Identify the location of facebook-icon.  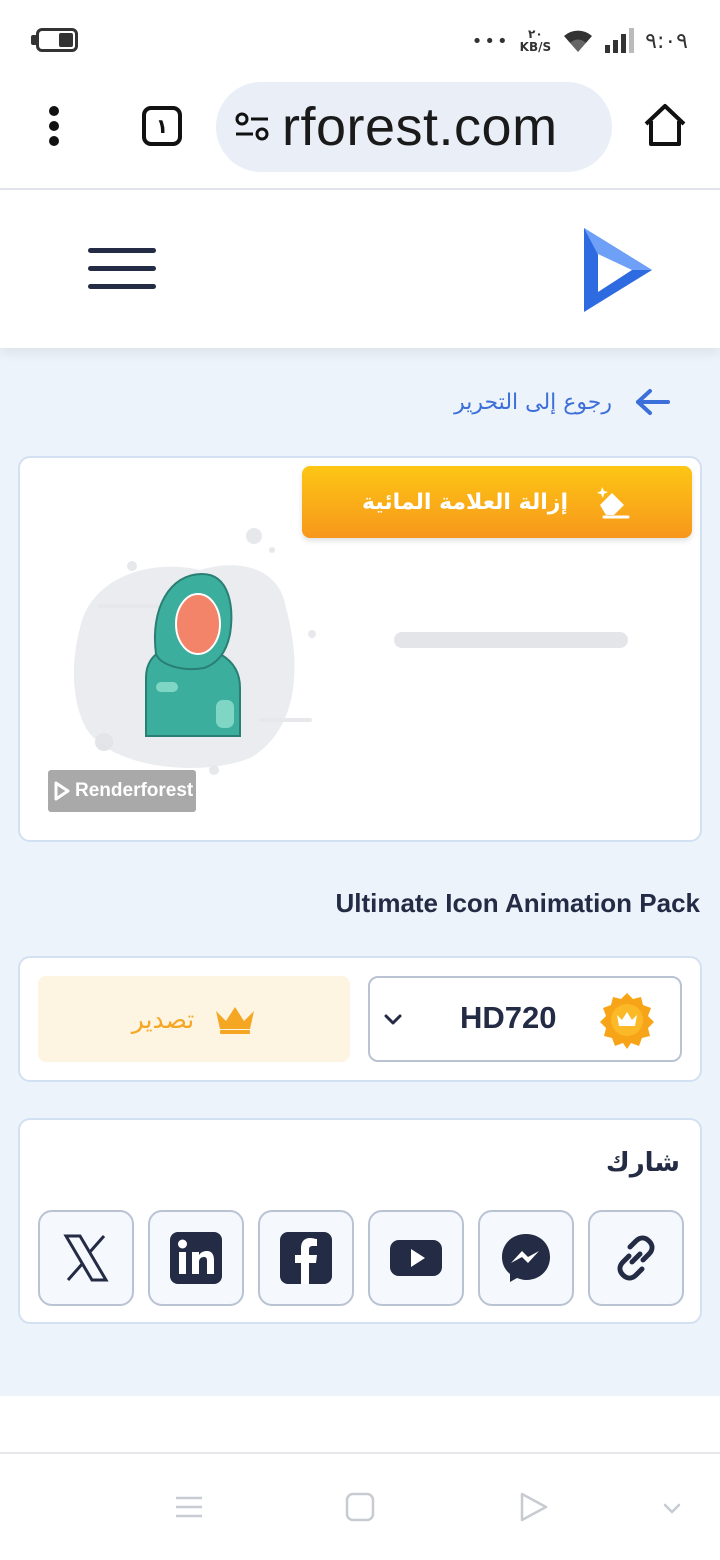
(306, 1258).